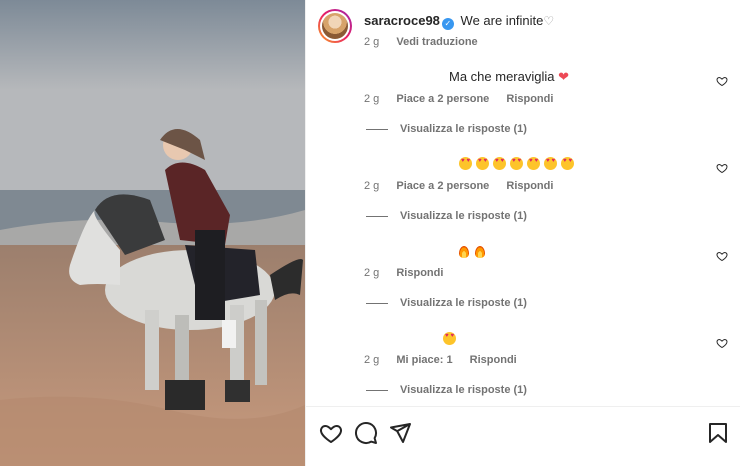 This screenshot has width=740, height=466. Describe the element at coordinates (400, 433) in the screenshot. I see `paper-plane-icon` at that location.